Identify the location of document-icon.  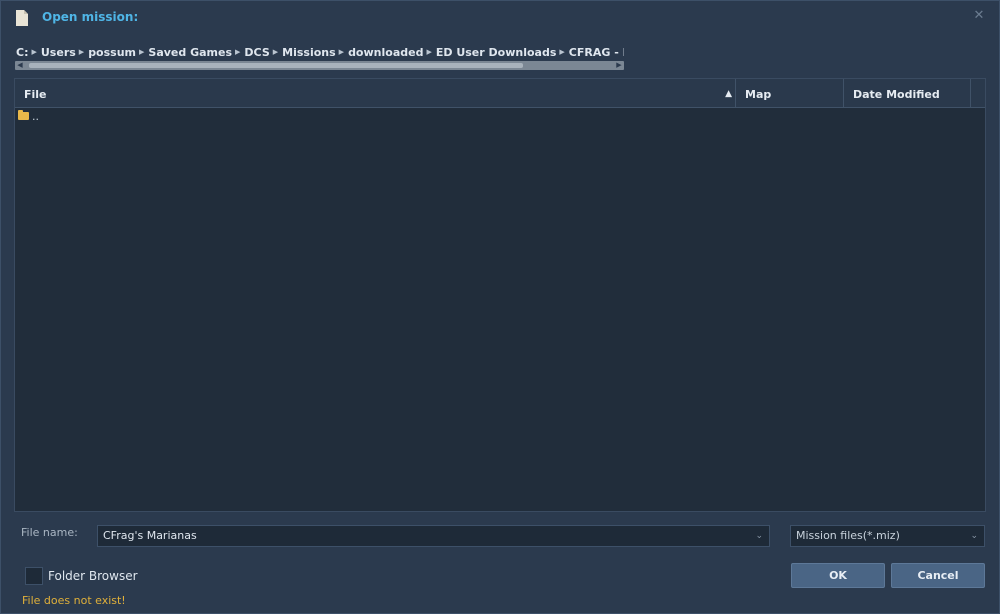
(22, 18).